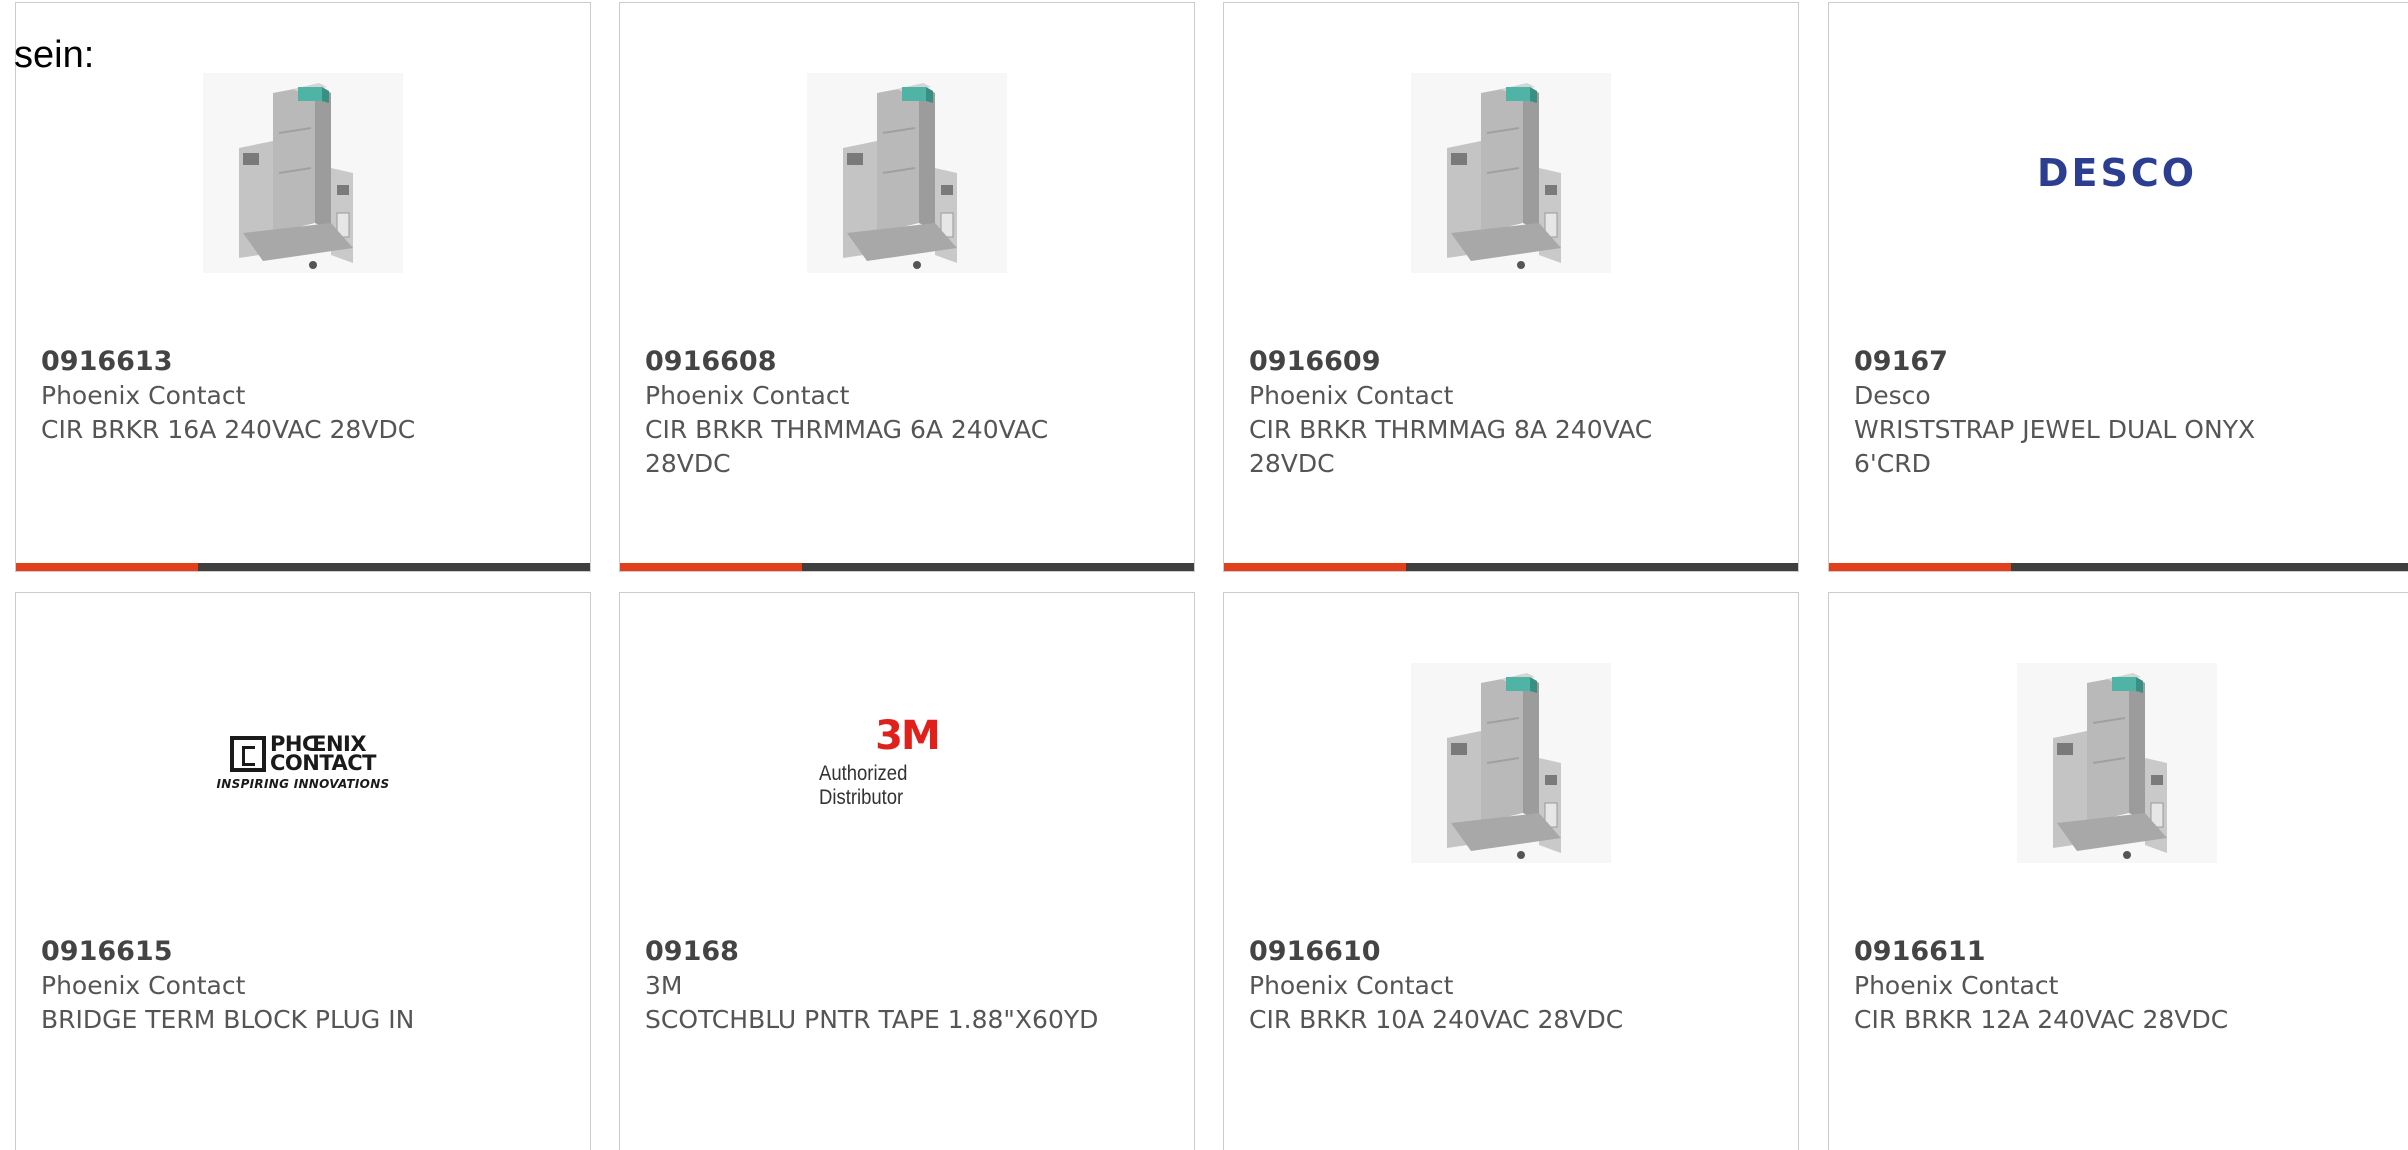 The image size is (2408, 1150). I want to click on desco-logo-text: DESCO, so click(2117, 173).